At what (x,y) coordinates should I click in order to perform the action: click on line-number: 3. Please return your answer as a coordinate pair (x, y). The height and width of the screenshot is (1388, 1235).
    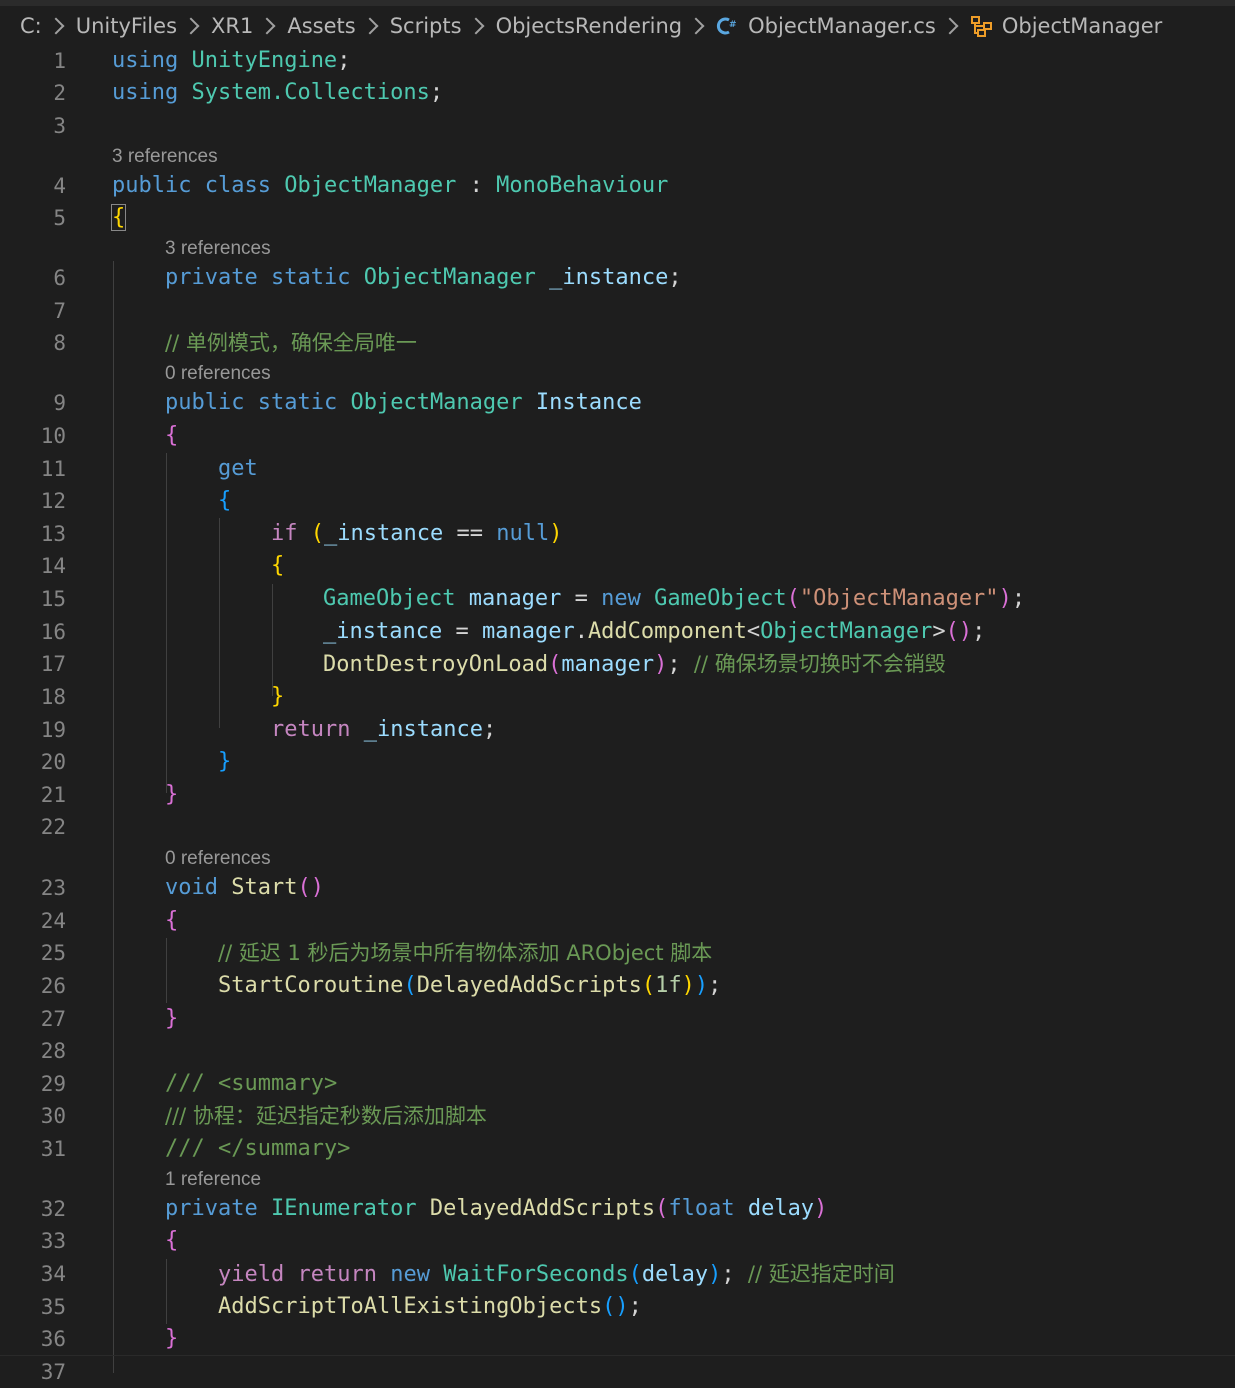
    Looking at the image, I should click on (33, 126).